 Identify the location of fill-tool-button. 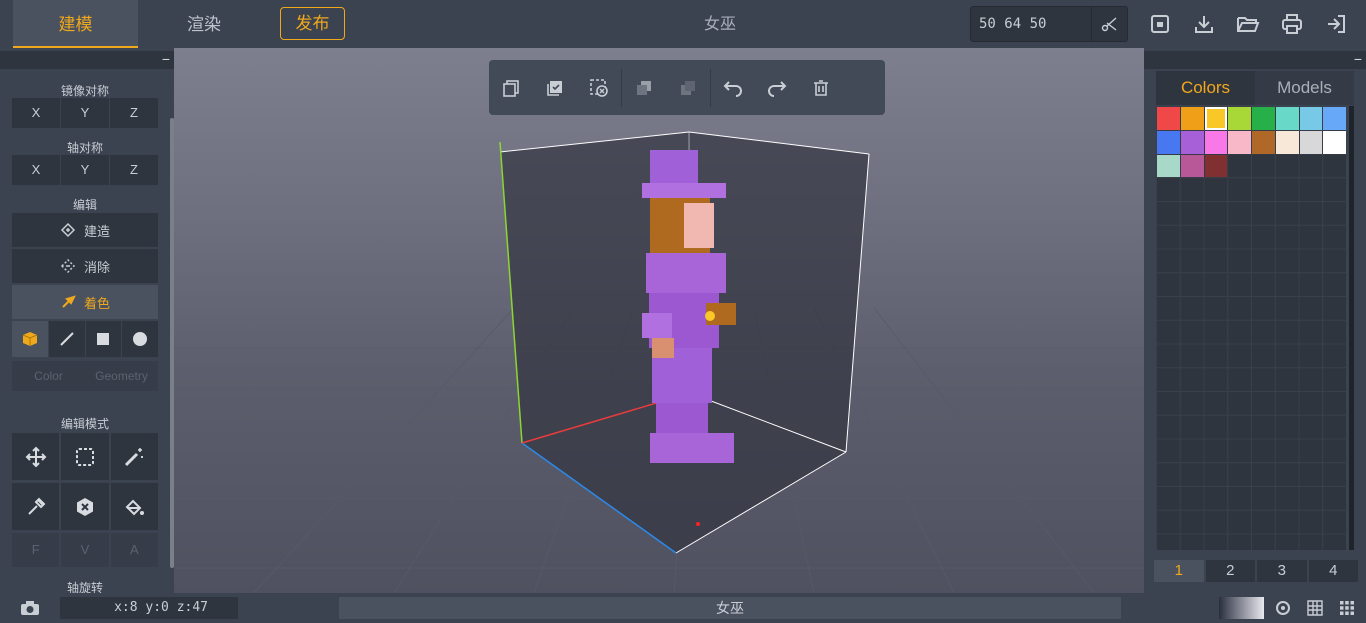
(134, 506).